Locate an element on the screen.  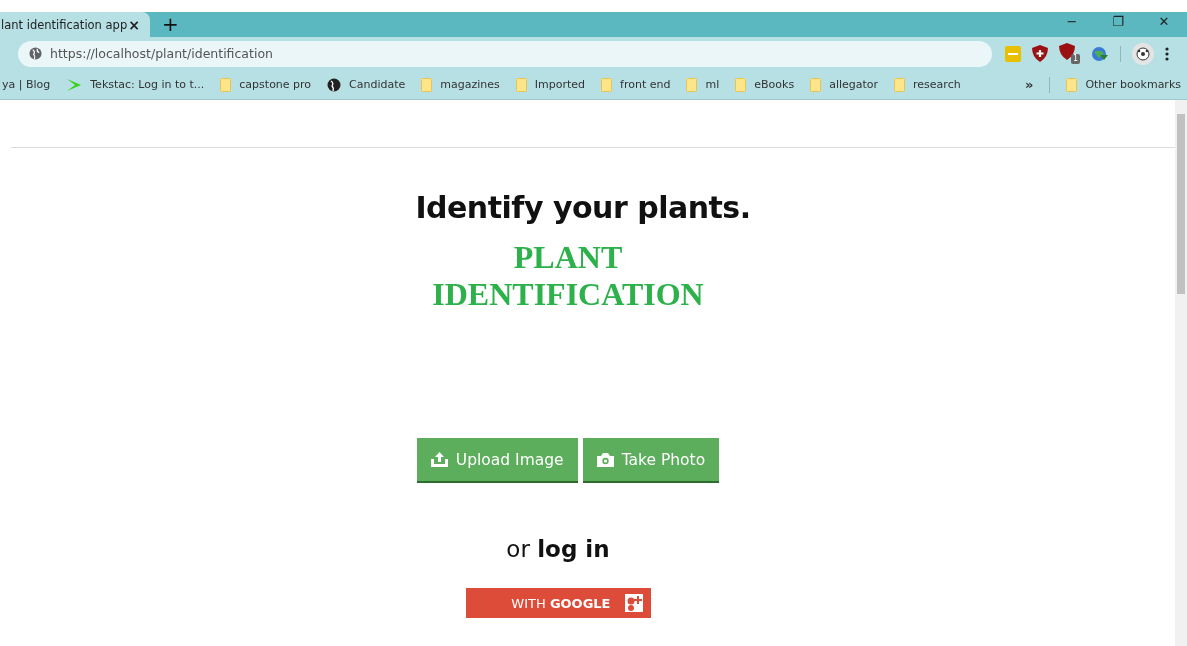
more-bookmarks-button: » is located at coordinates (1029, 84).